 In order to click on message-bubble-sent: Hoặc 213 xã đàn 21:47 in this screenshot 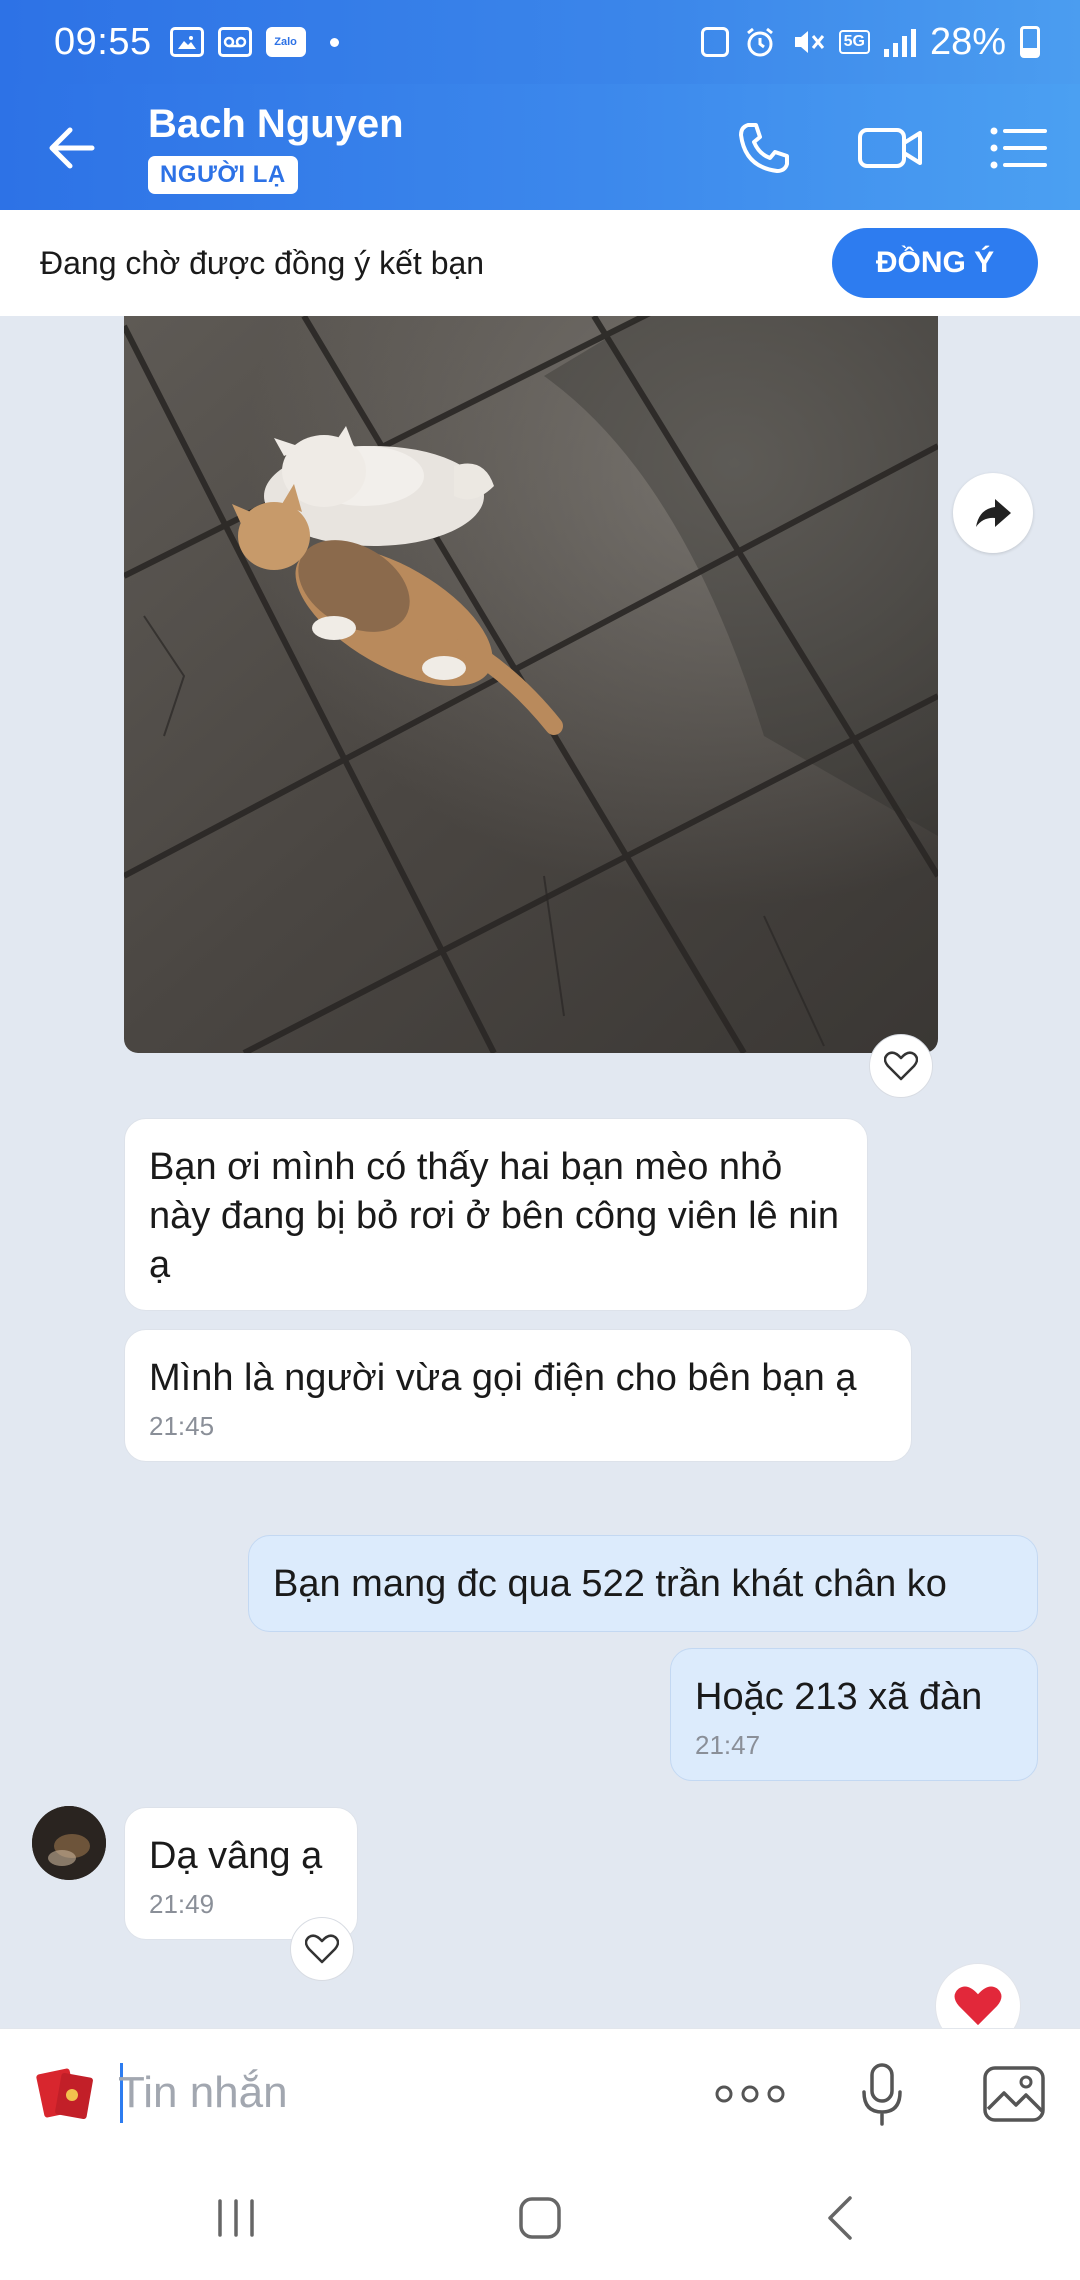, I will do `click(854, 1714)`.